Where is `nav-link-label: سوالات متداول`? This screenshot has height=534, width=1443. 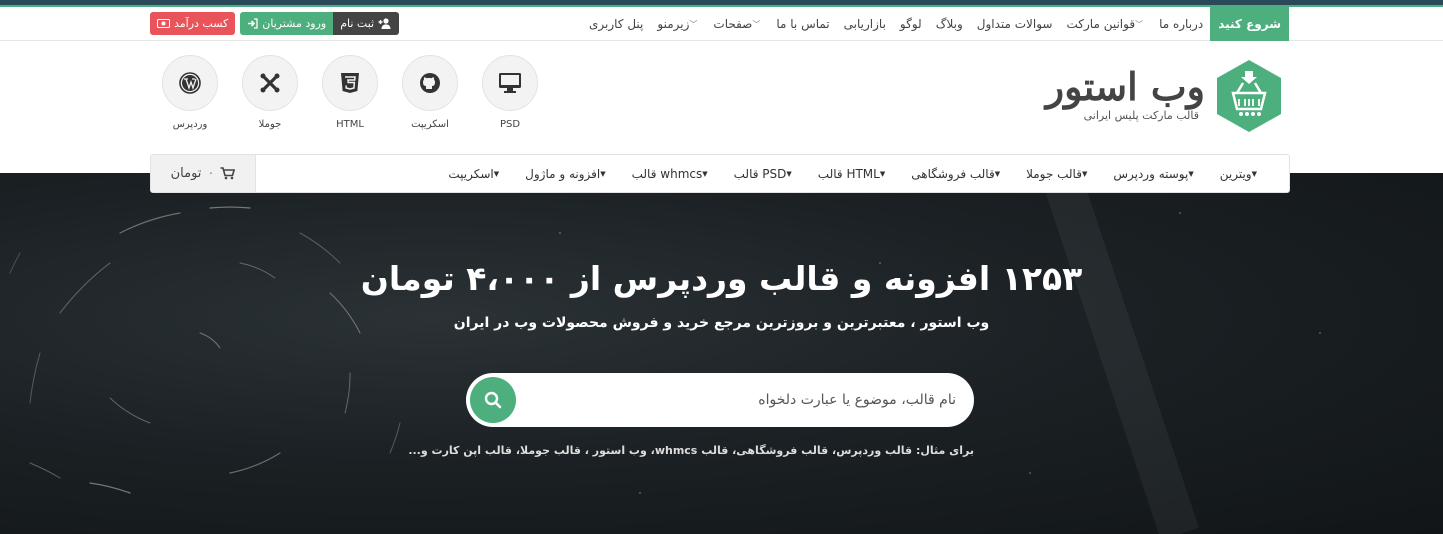
nav-link-label: سوالات متداول is located at coordinates (1014, 24).